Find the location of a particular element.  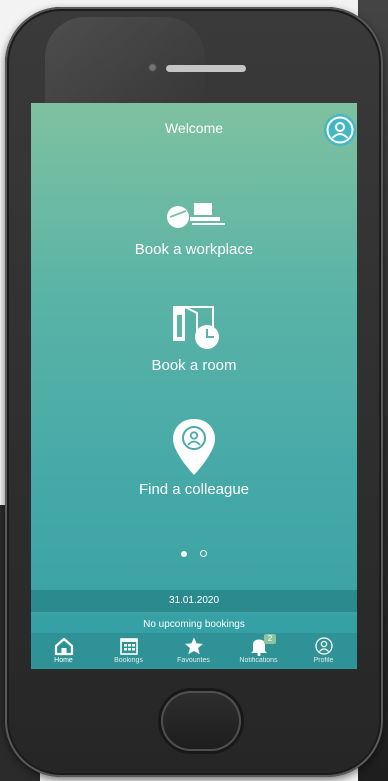

tab-label: Favourites is located at coordinates (193, 660).